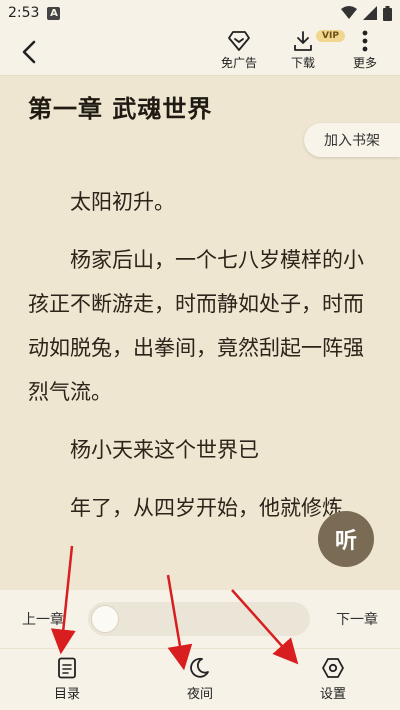 The image size is (400, 710). I want to click on reader-toolbar: 免广告 下载 VIP 更多, so click(200, 51).